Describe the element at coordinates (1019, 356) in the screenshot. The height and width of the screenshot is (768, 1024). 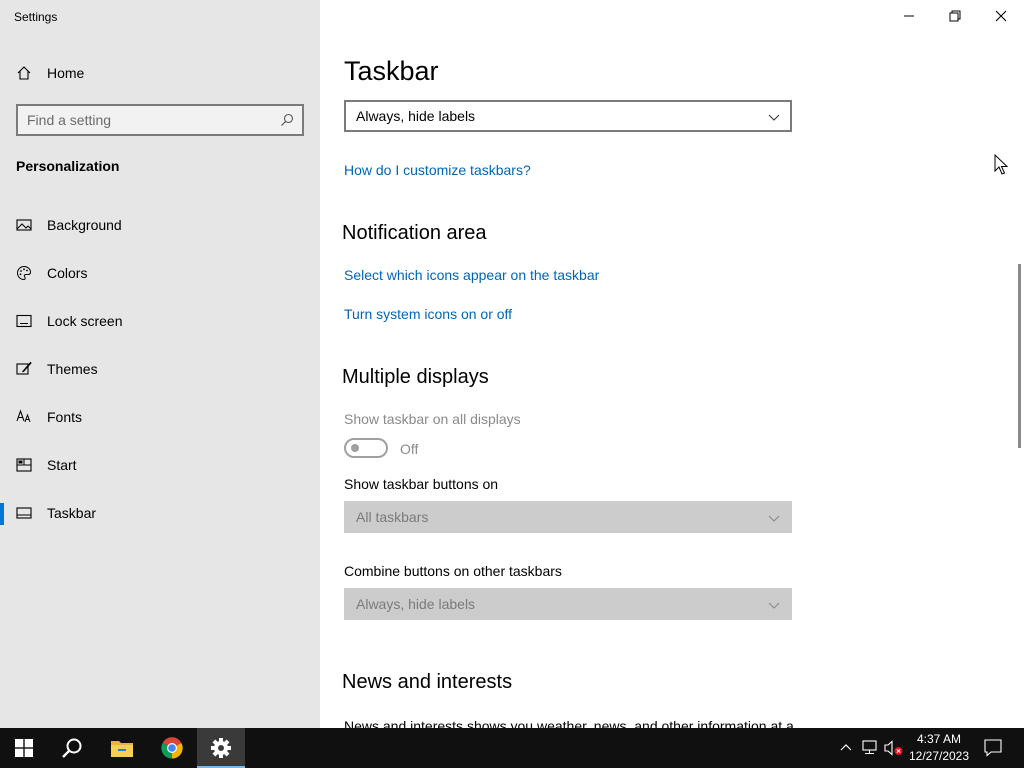
I see `scrollbar-thumb` at that location.